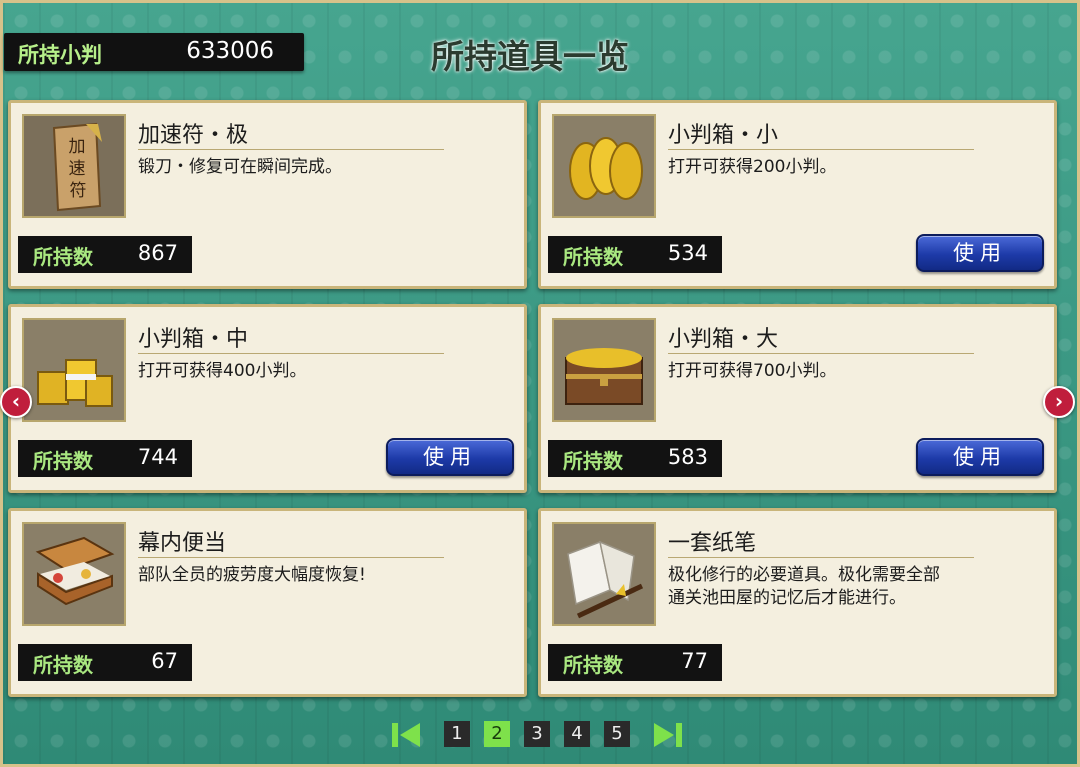 Image resolution: width=1080 pixels, height=767 pixels. What do you see at coordinates (797, 194) in the screenshot?
I see `item-card-koban-small: 小判箱・小 打开可获得200小判。 所持数 534 使用` at bounding box center [797, 194].